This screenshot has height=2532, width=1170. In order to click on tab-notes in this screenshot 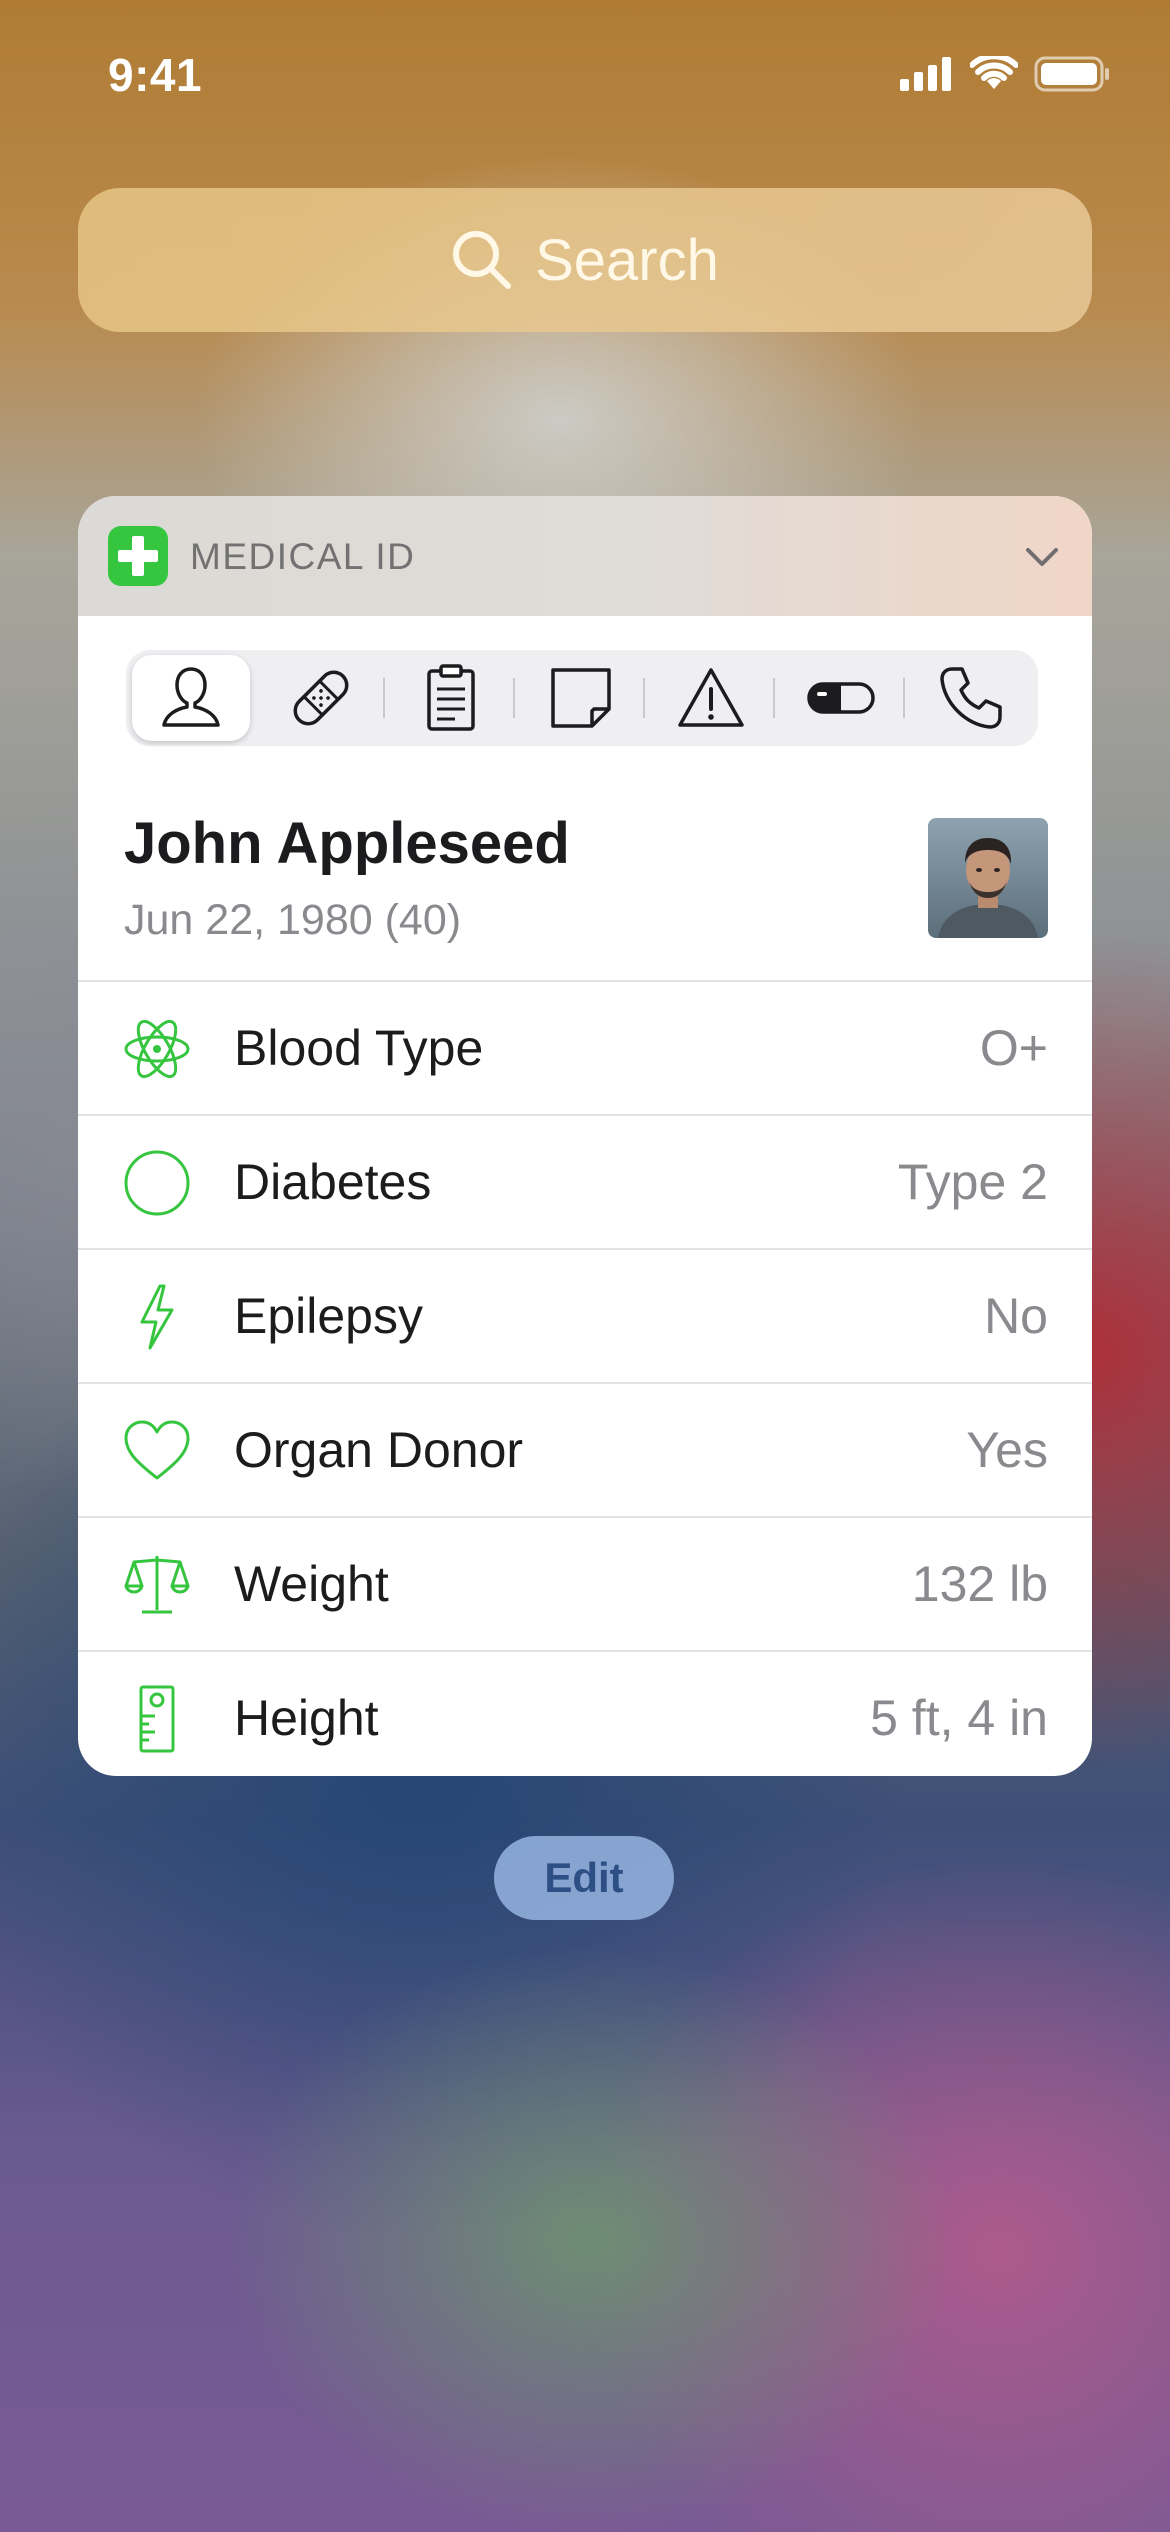, I will do `click(451, 698)`.